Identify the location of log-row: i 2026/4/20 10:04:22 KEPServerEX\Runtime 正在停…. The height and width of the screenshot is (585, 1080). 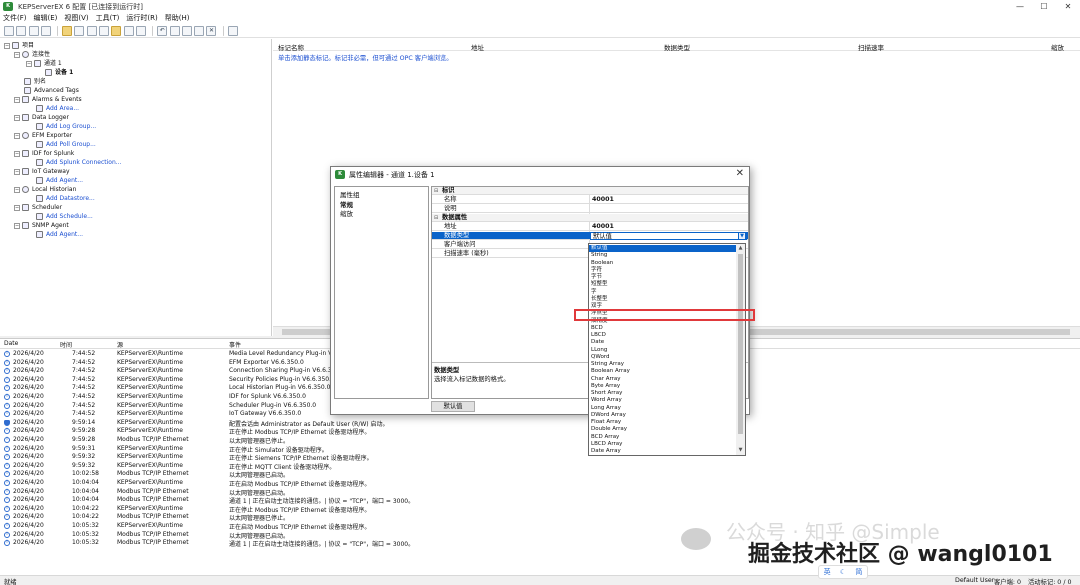
(540, 509).